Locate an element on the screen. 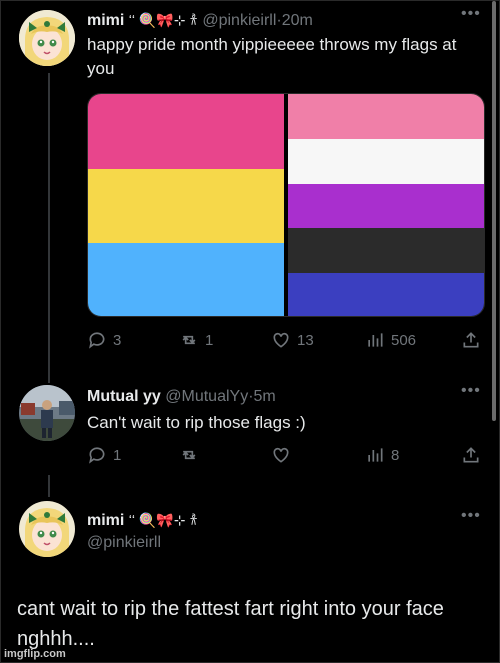  retweet-button is located at coordinates (192, 455).